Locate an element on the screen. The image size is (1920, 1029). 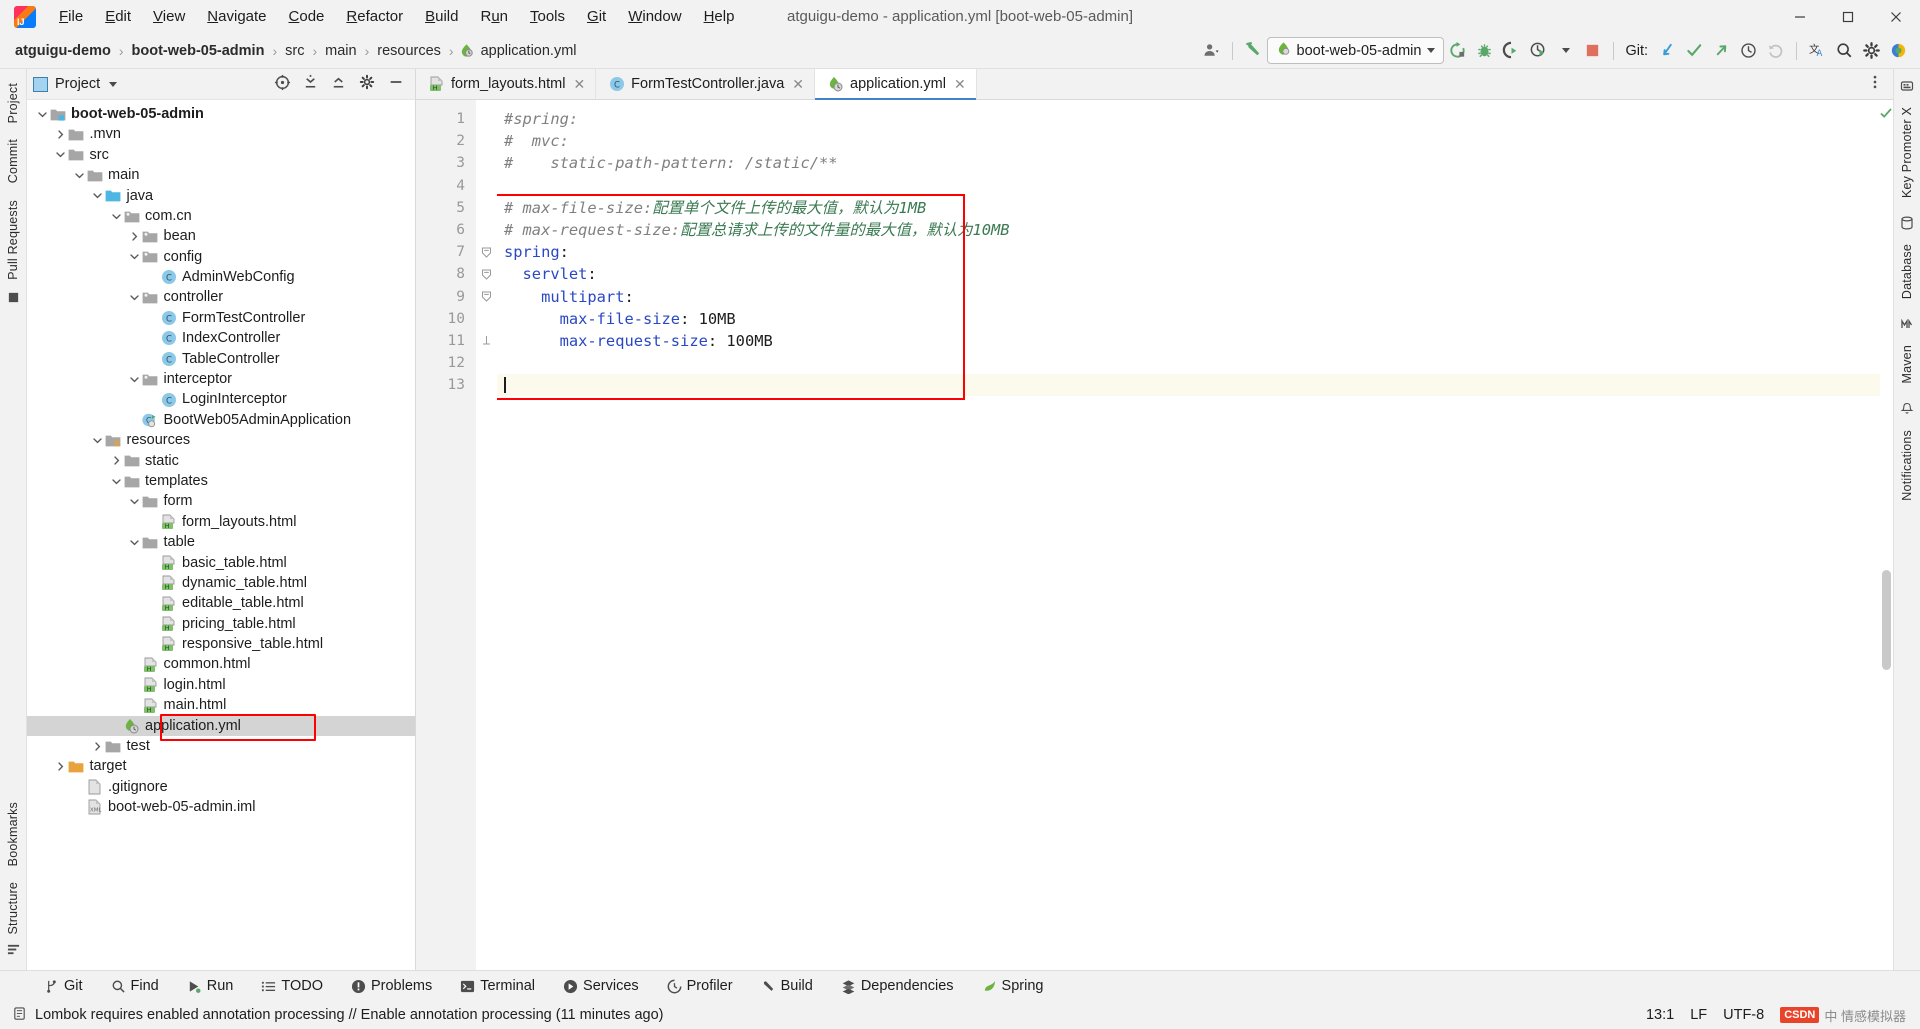
code-line: spring: is located at coordinates (1195, 252).